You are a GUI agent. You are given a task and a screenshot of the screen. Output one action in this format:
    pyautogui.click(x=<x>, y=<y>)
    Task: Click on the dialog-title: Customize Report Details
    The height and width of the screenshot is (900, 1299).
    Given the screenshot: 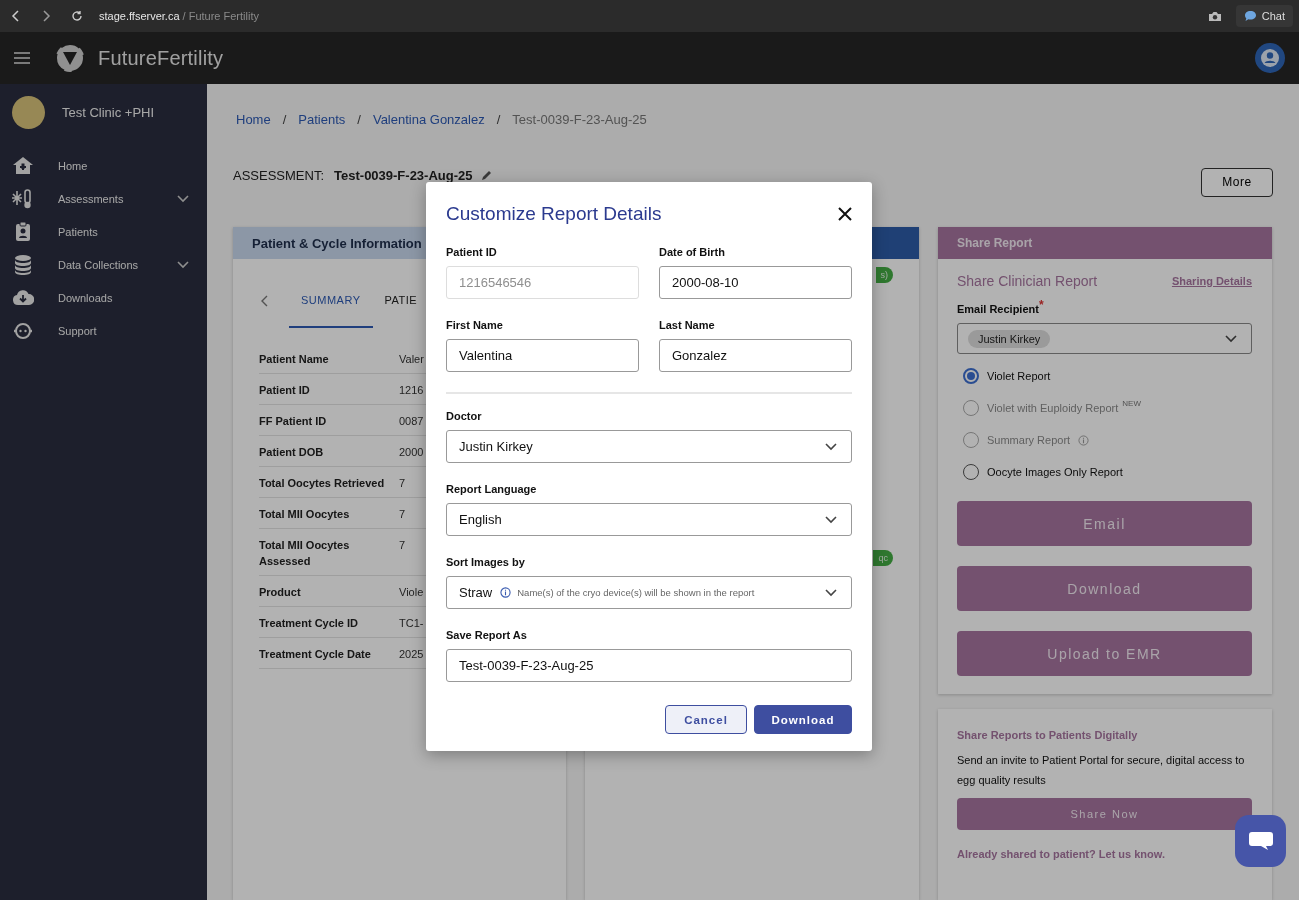 What is the action you would take?
    pyautogui.click(x=554, y=214)
    